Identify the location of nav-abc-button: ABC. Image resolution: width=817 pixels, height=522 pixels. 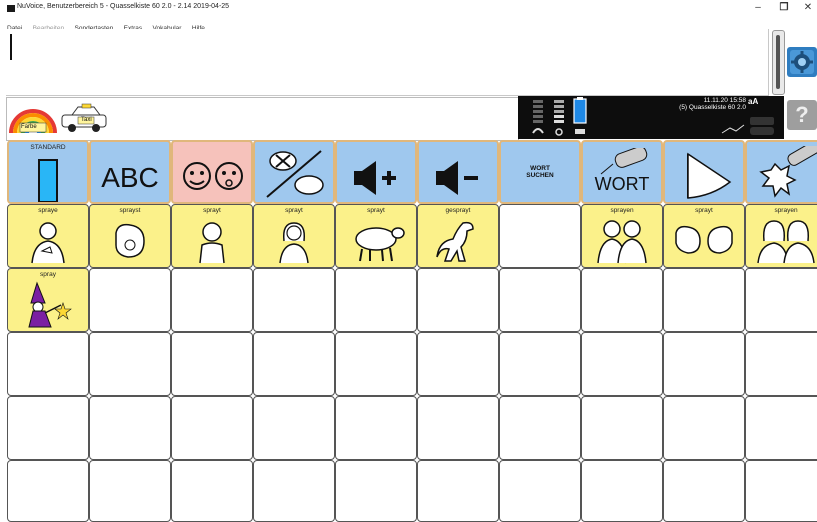
(130, 172).